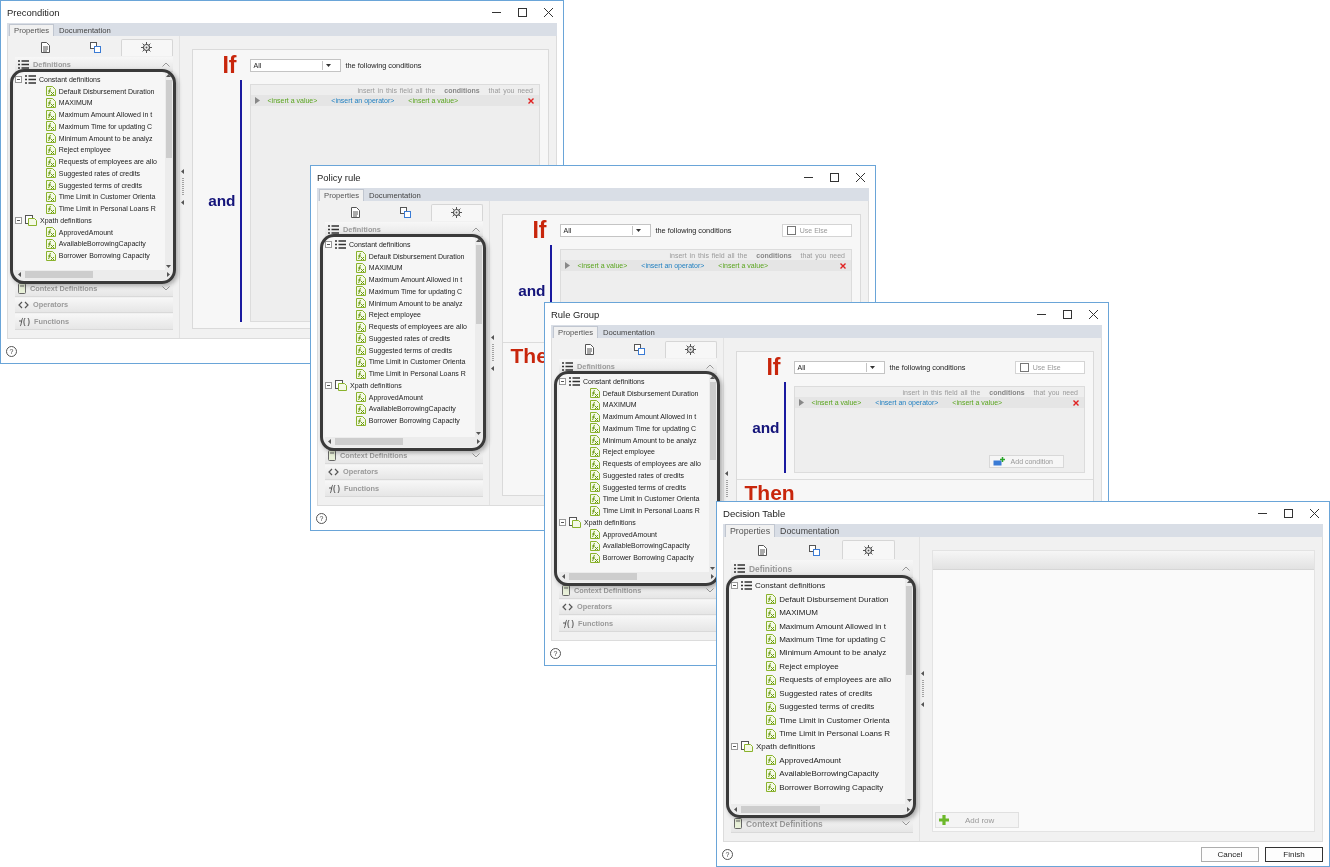 Image resolution: width=1330 pixels, height=867 pixels. Describe the element at coordinates (786, 747) in the screenshot. I see `group-label: Xpath definitions` at that location.